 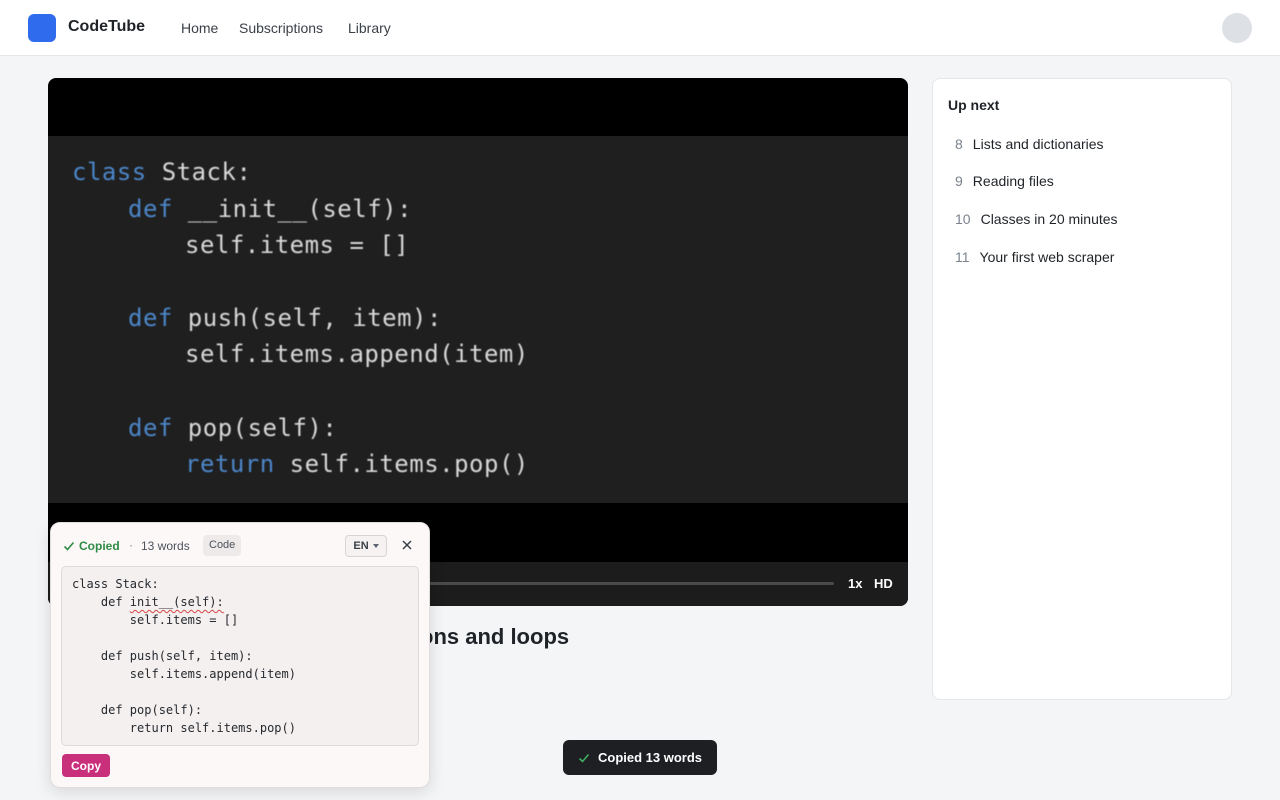 What do you see at coordinates (357, 354) in the screenshot?
I see `video-code-line: self.items.append(item)` at bounding box center [357, 354].